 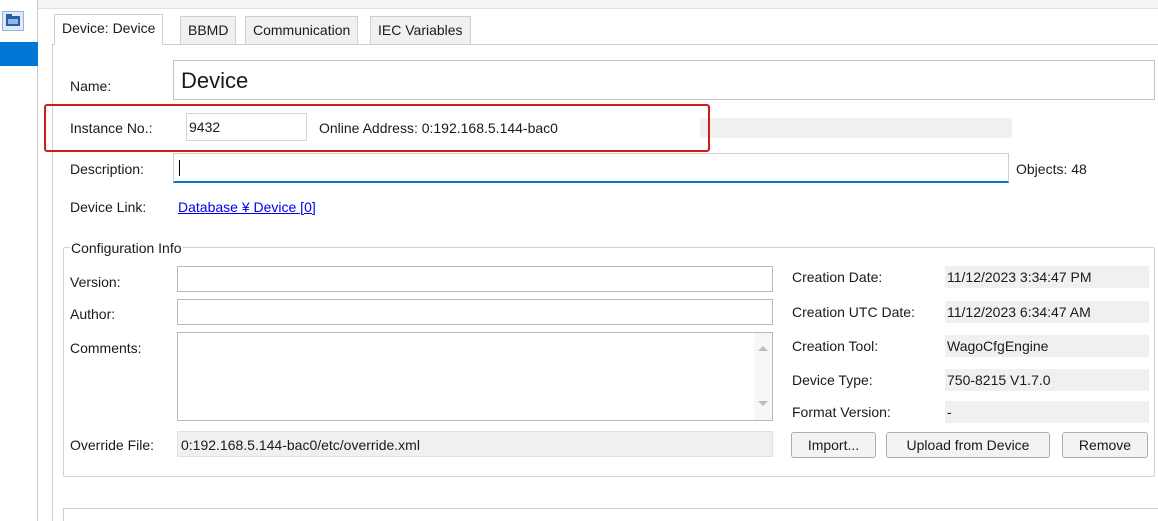 I want to click on creation-date-label: Creation Date:, so click(x=837, y=277).